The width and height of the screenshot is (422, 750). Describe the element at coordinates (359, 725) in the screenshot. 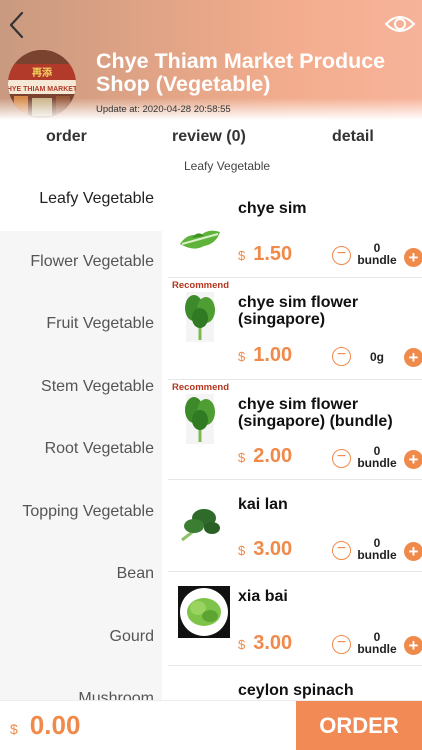

I see `order-button: ORDER` at that location.